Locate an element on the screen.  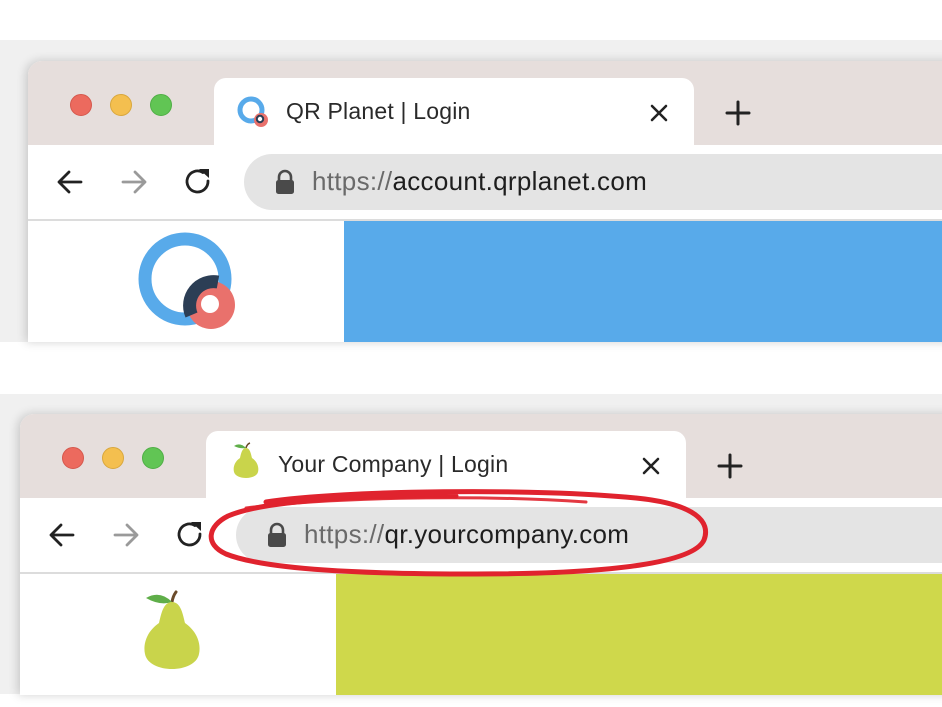
address-bar: https://account.qrplanet.com is located at coordinates (593, 182).